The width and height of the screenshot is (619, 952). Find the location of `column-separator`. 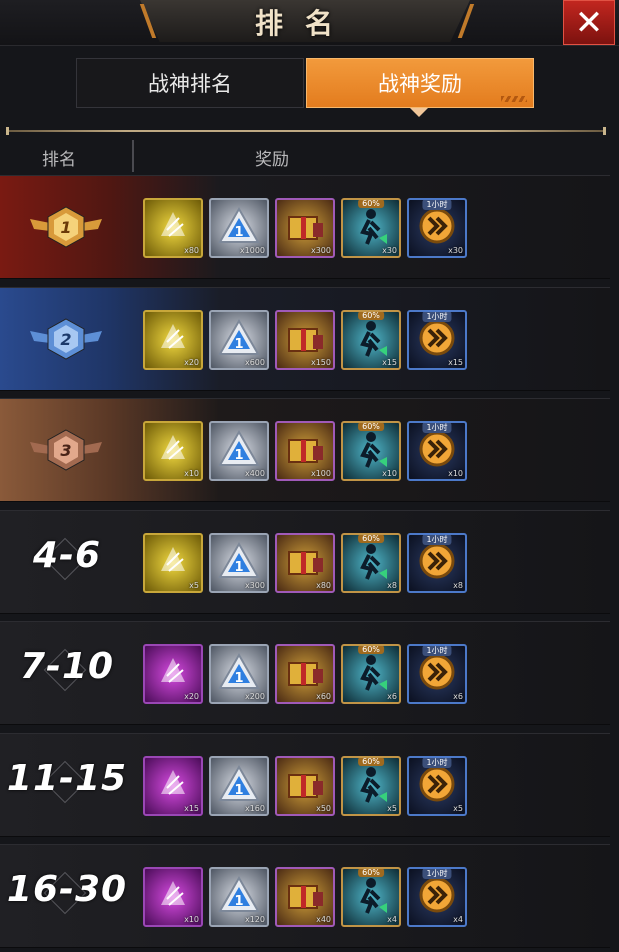

column-separator is located at coordinates (133, 156).